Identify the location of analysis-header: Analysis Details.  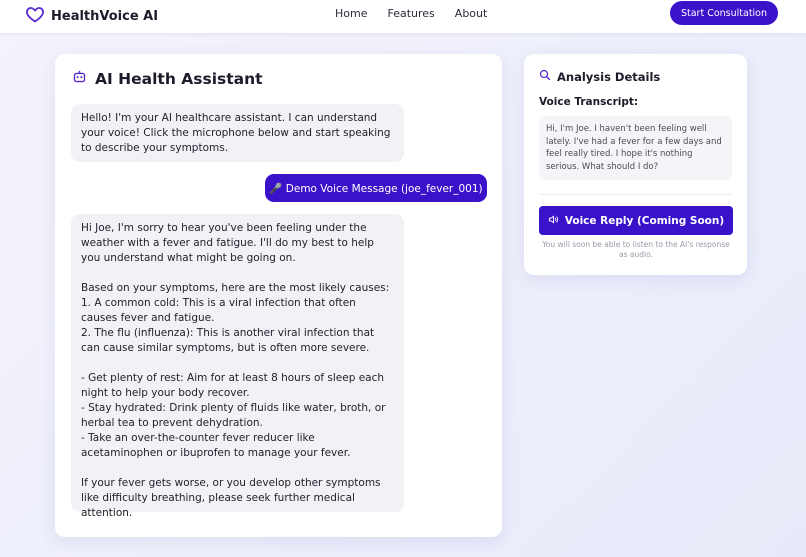
(599, 76).